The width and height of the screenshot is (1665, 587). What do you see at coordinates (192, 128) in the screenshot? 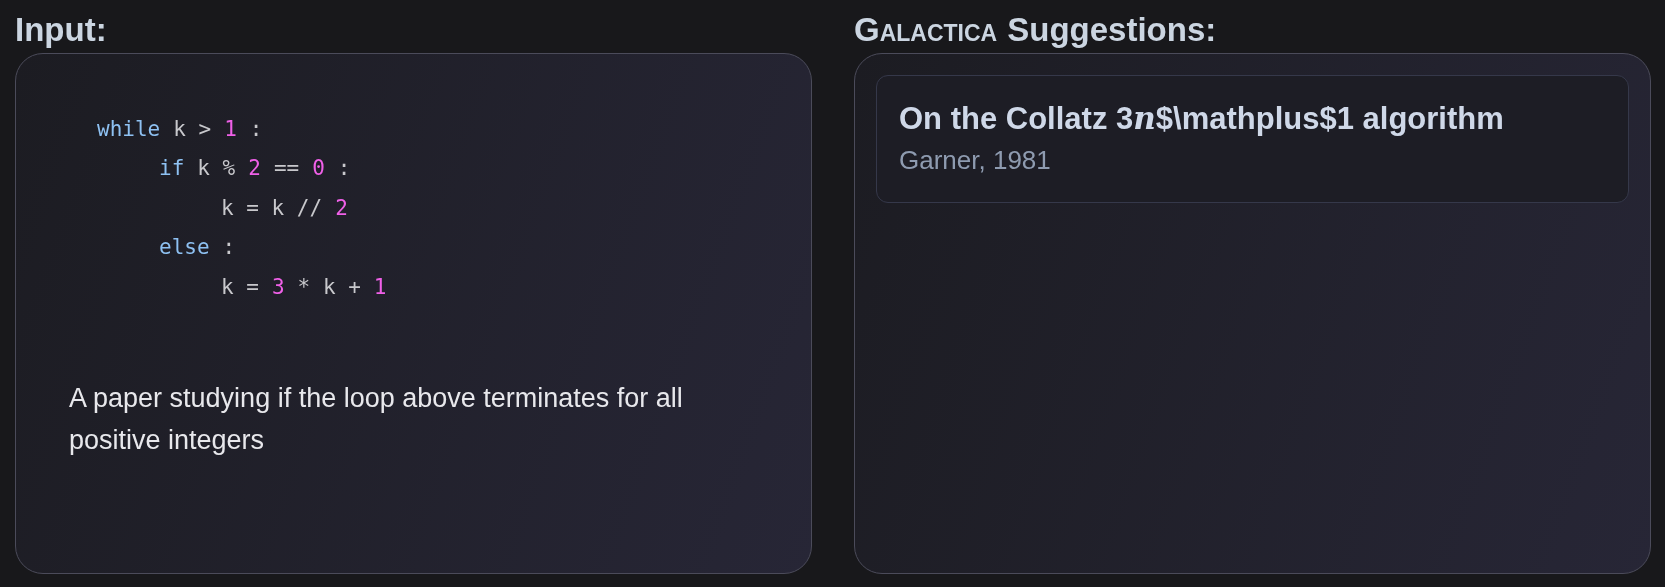
I see `code-token: k >` at bounding box center [192, 128].